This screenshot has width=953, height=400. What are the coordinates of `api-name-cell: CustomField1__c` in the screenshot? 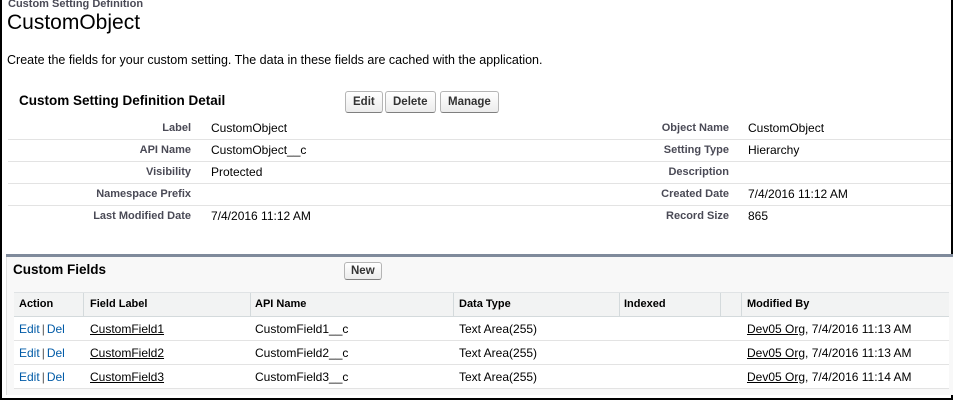 It's located at (302, 329).